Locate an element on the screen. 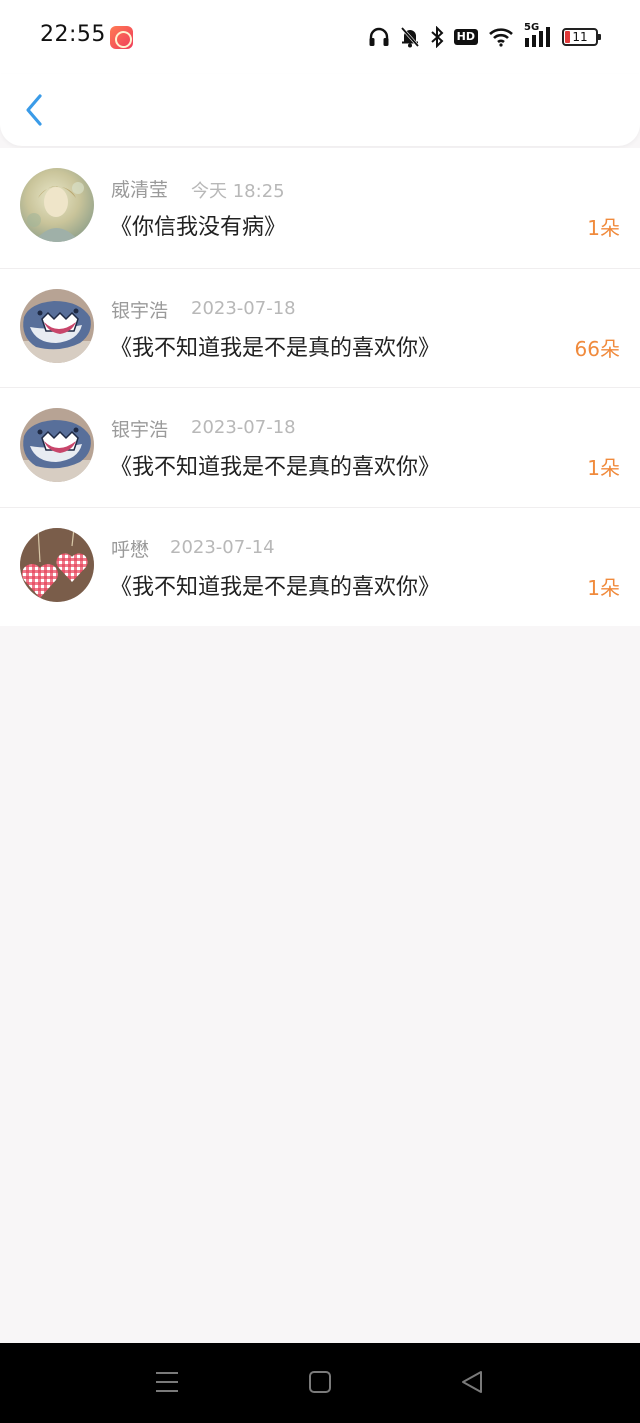  hd-icon: HD is located at coordinates (465, 37).